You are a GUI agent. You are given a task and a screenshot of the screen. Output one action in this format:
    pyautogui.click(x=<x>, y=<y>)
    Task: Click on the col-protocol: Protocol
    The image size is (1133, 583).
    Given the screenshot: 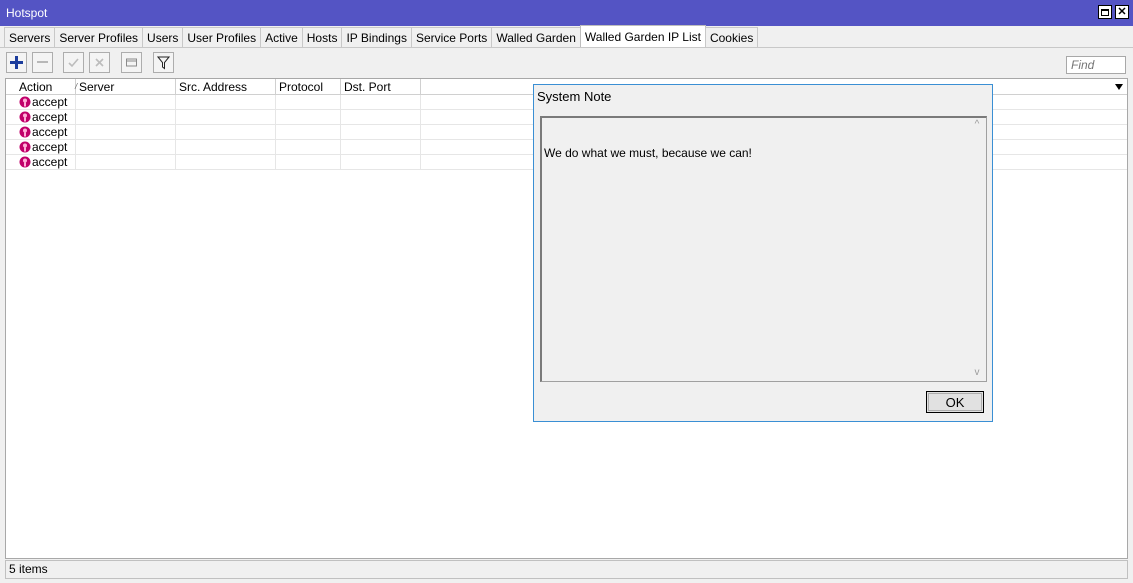 What is the action you would take?
    pyautogui.click(x=308, y=87)
    